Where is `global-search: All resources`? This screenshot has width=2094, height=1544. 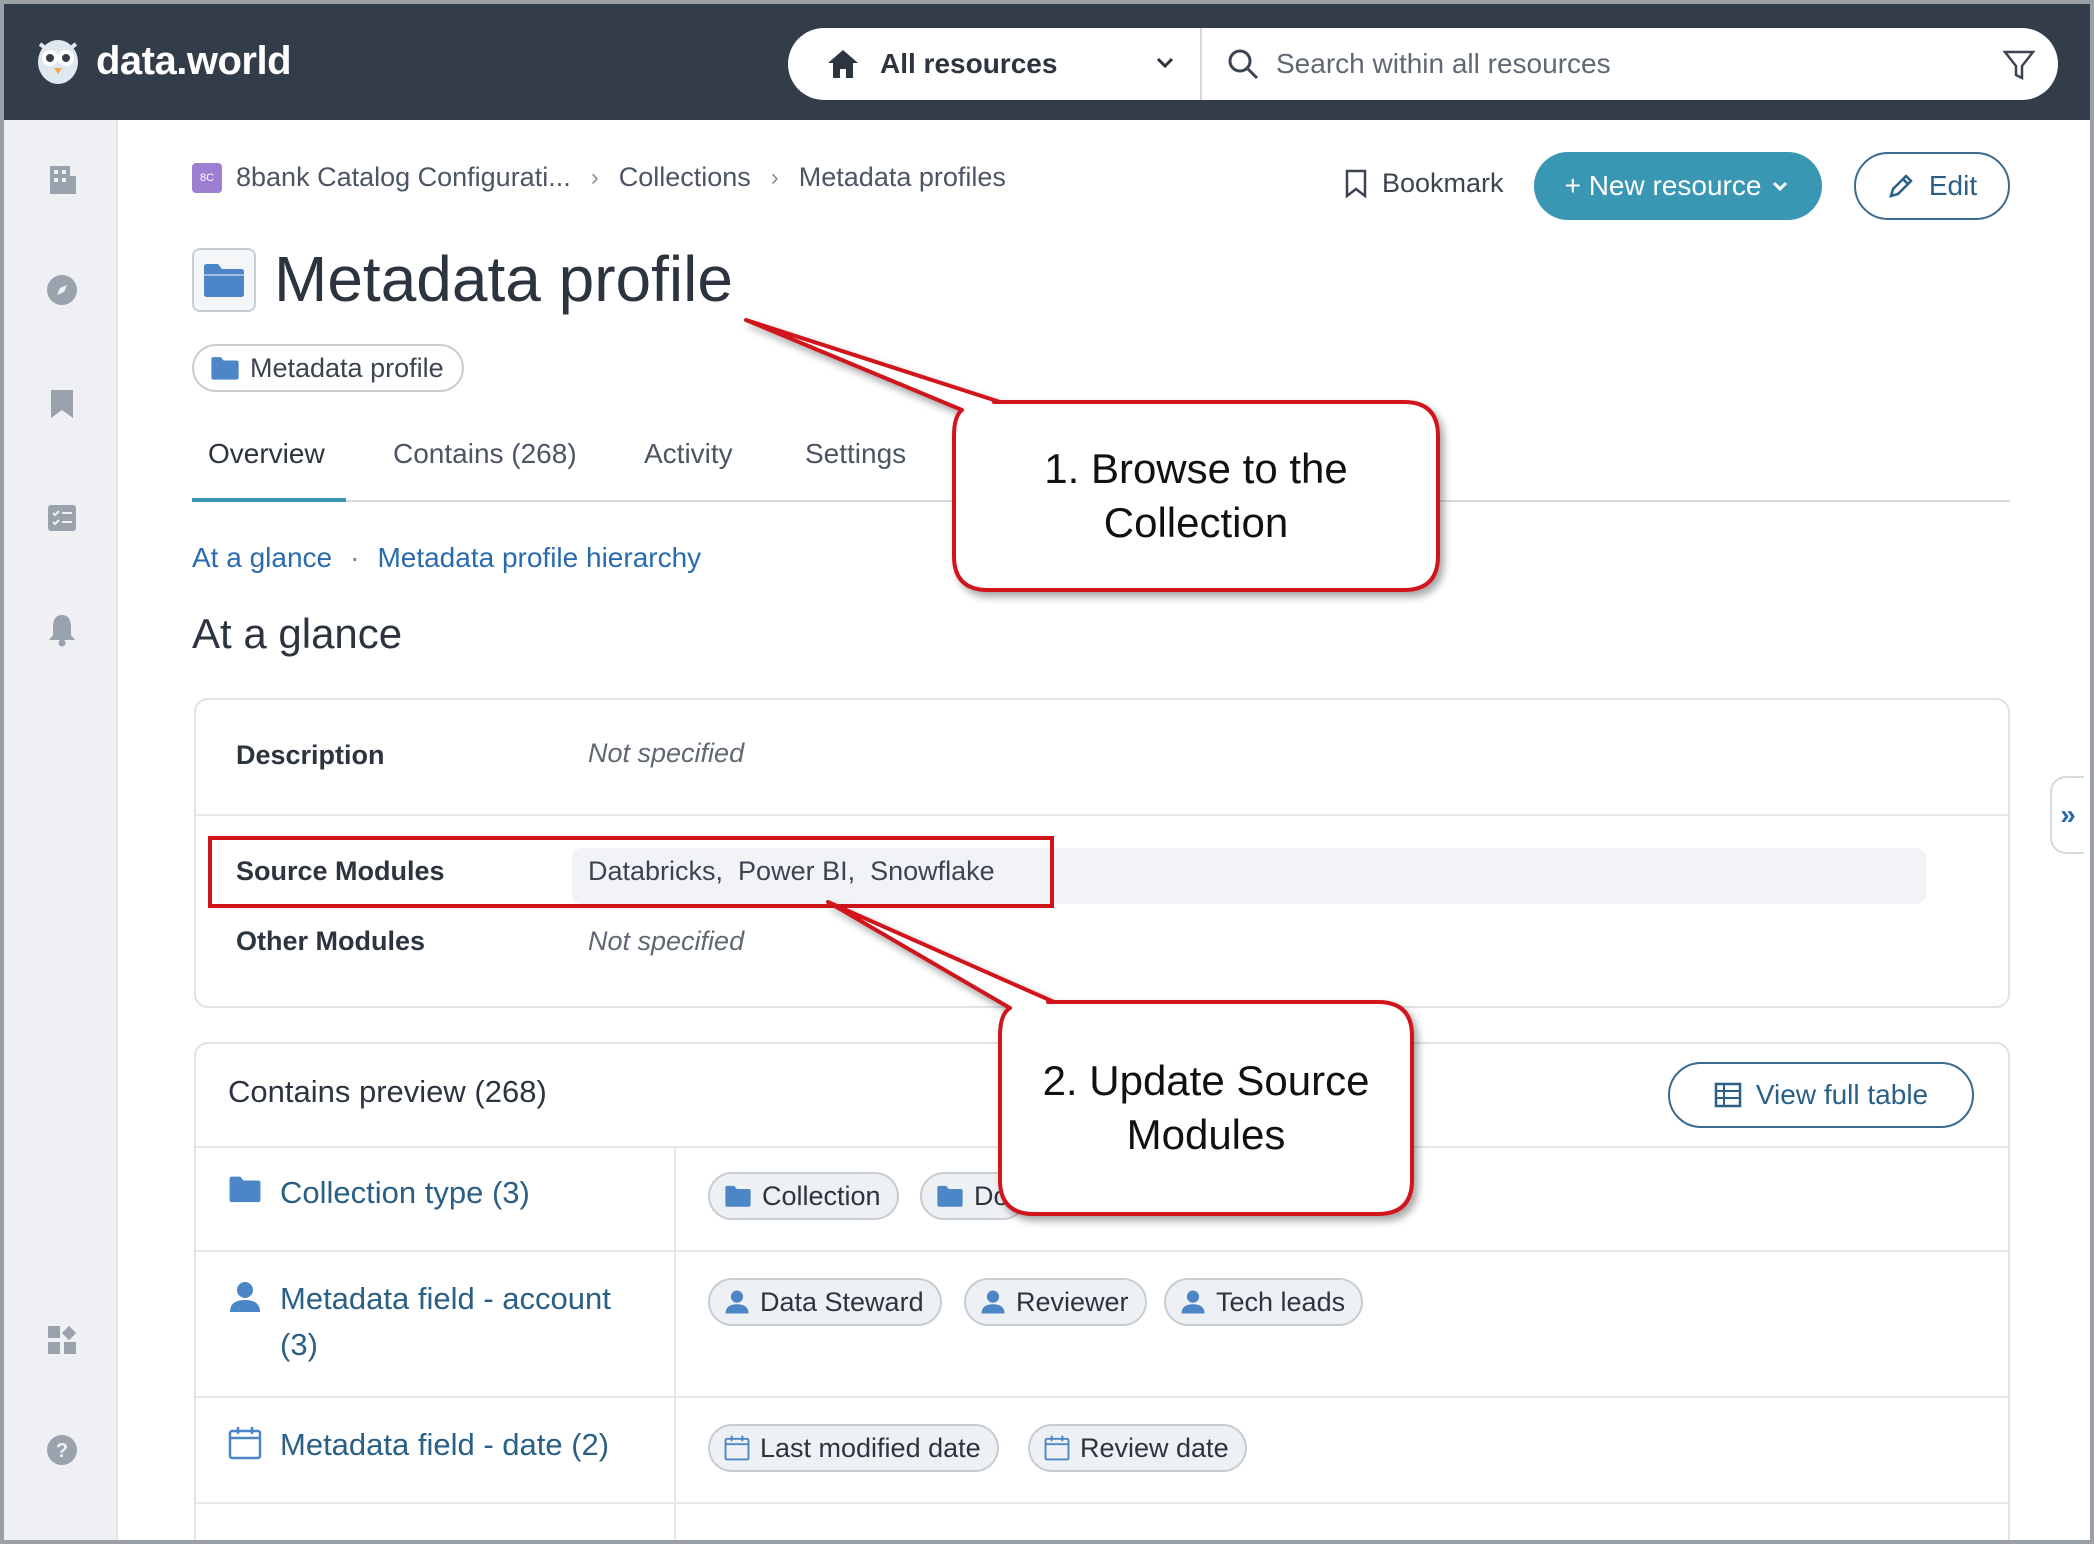 global-search: All resources is located at coordinates (1423, 64).